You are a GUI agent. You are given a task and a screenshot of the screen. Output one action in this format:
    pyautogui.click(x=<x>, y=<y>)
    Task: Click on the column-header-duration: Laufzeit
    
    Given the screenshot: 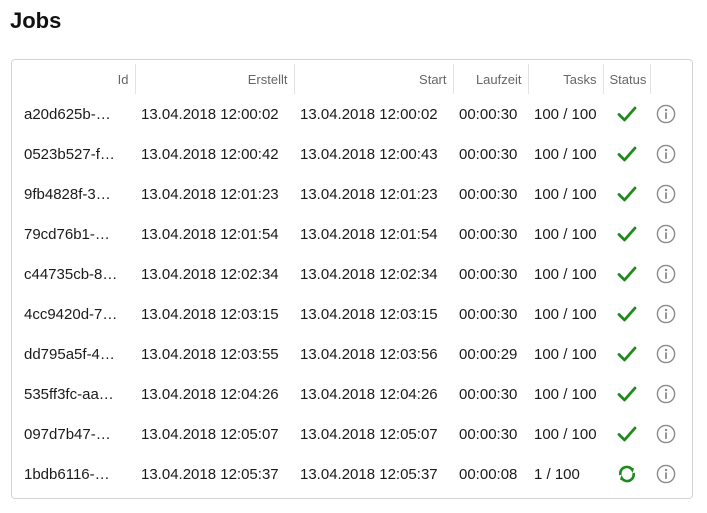 What is the action you would take?
    pyautogui.click(x=491, y=79)
    